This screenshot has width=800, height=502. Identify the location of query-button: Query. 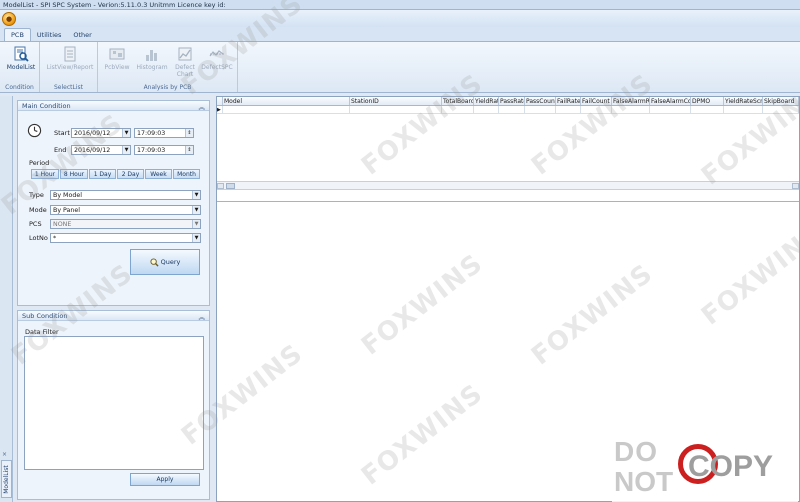
(165, 262).